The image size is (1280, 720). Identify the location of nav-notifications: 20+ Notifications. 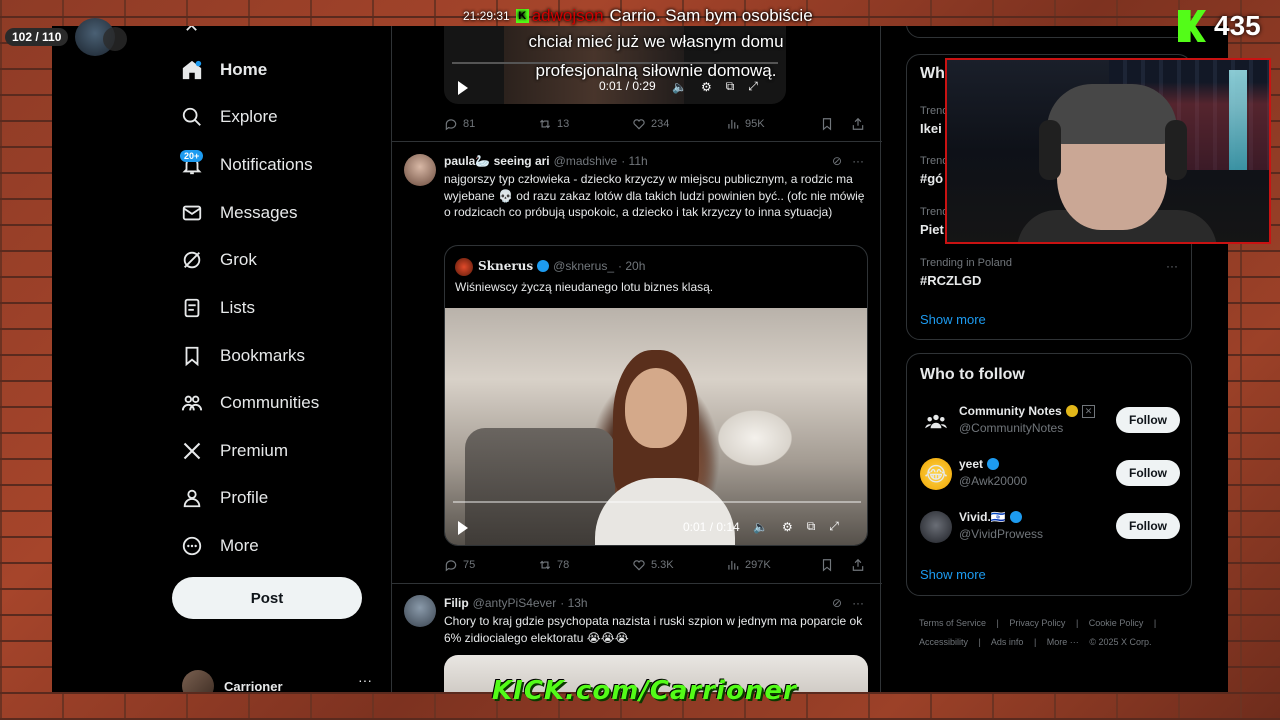
(272, 165).